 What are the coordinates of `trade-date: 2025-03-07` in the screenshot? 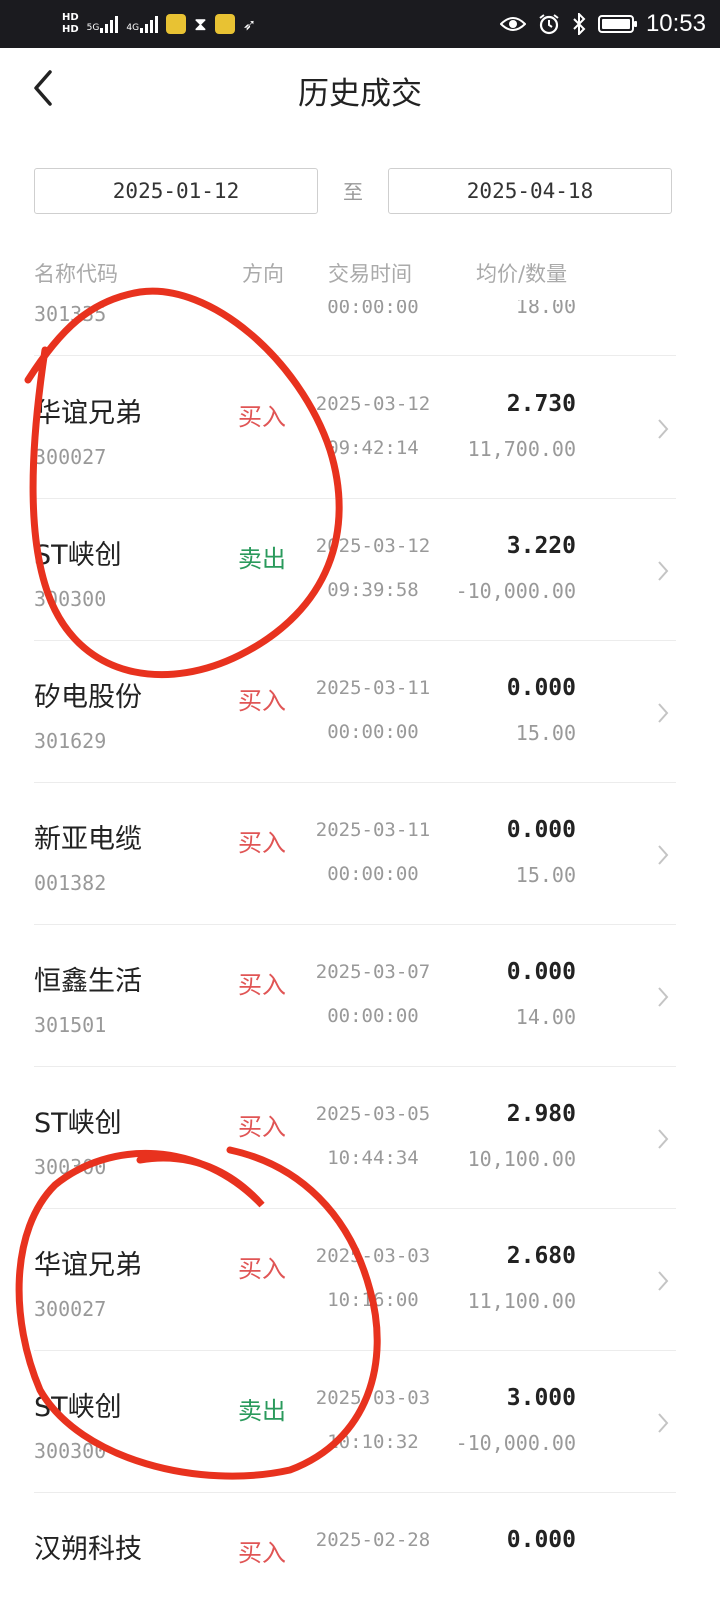 It's located at (373, 972).